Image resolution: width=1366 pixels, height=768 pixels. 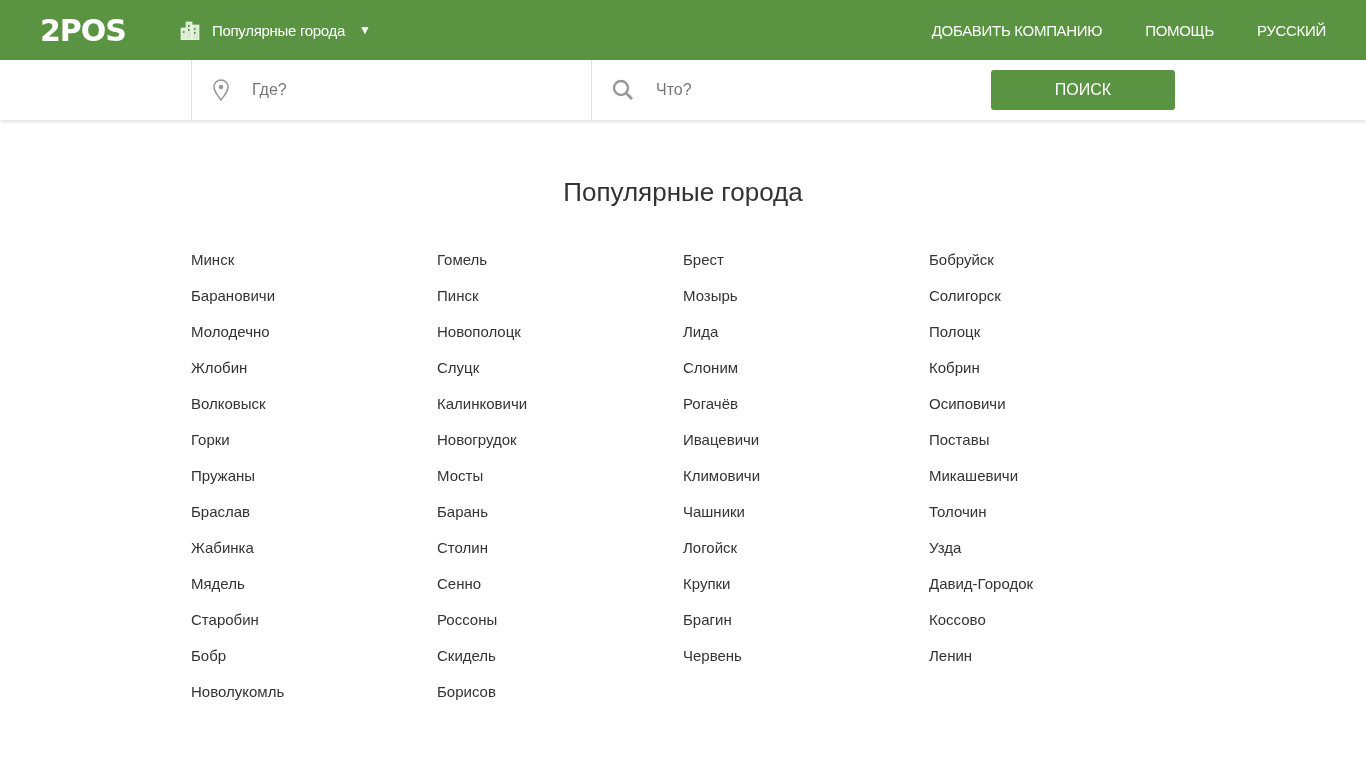 What do you see at coordinates (223, 484) in the screenshot?
I see `city-link: Пружаны` at bounding box center [223, 484].